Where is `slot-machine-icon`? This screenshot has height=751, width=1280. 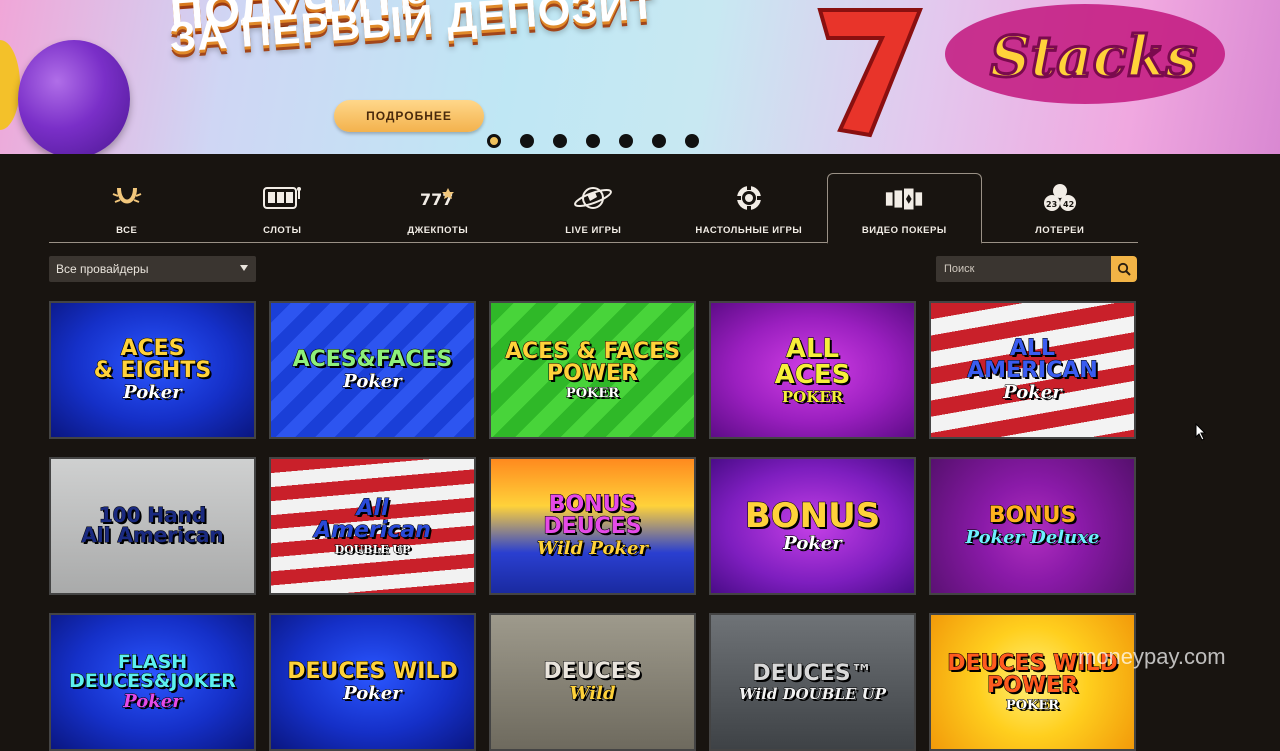 slot-machine-icon is located at coordinates (282, 198).